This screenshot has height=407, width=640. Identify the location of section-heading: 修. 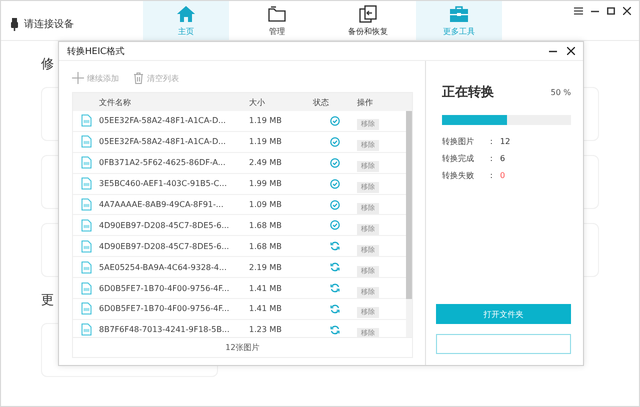
(47, 64).